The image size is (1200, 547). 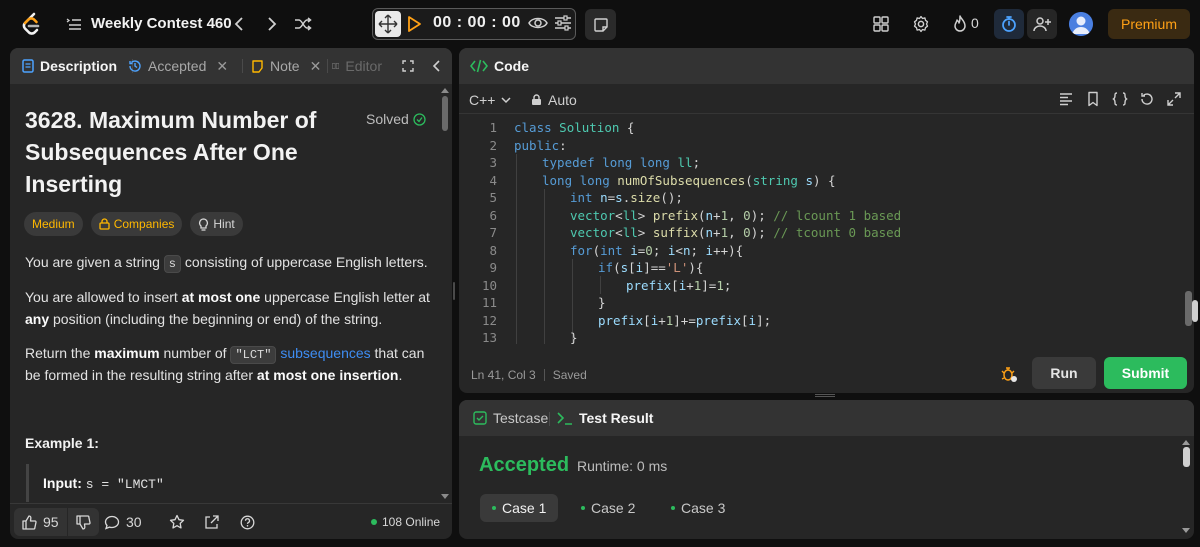 I want to click on auto-mode: Auto, so click(x=554, y=100).